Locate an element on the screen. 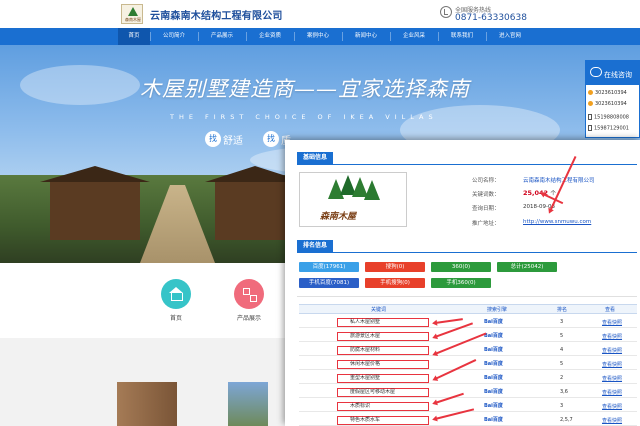 The image size is (640, 426). keyword-cell: 度假屋区可移动木屋 is located at coordinates (383, 392).